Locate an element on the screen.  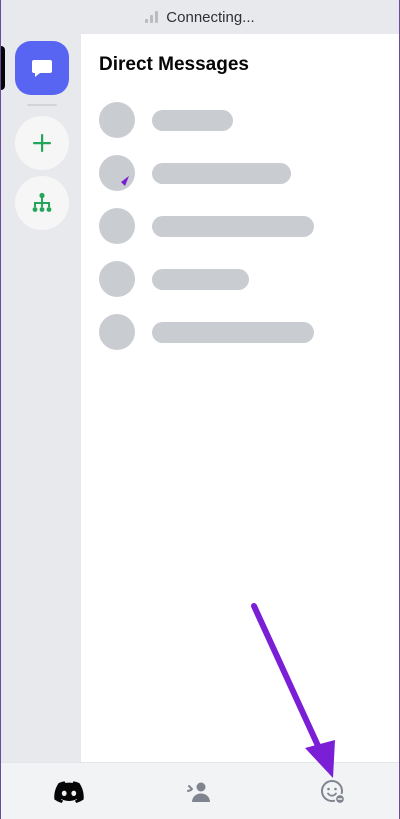
plus-icon is located at coordinates (42, 143).